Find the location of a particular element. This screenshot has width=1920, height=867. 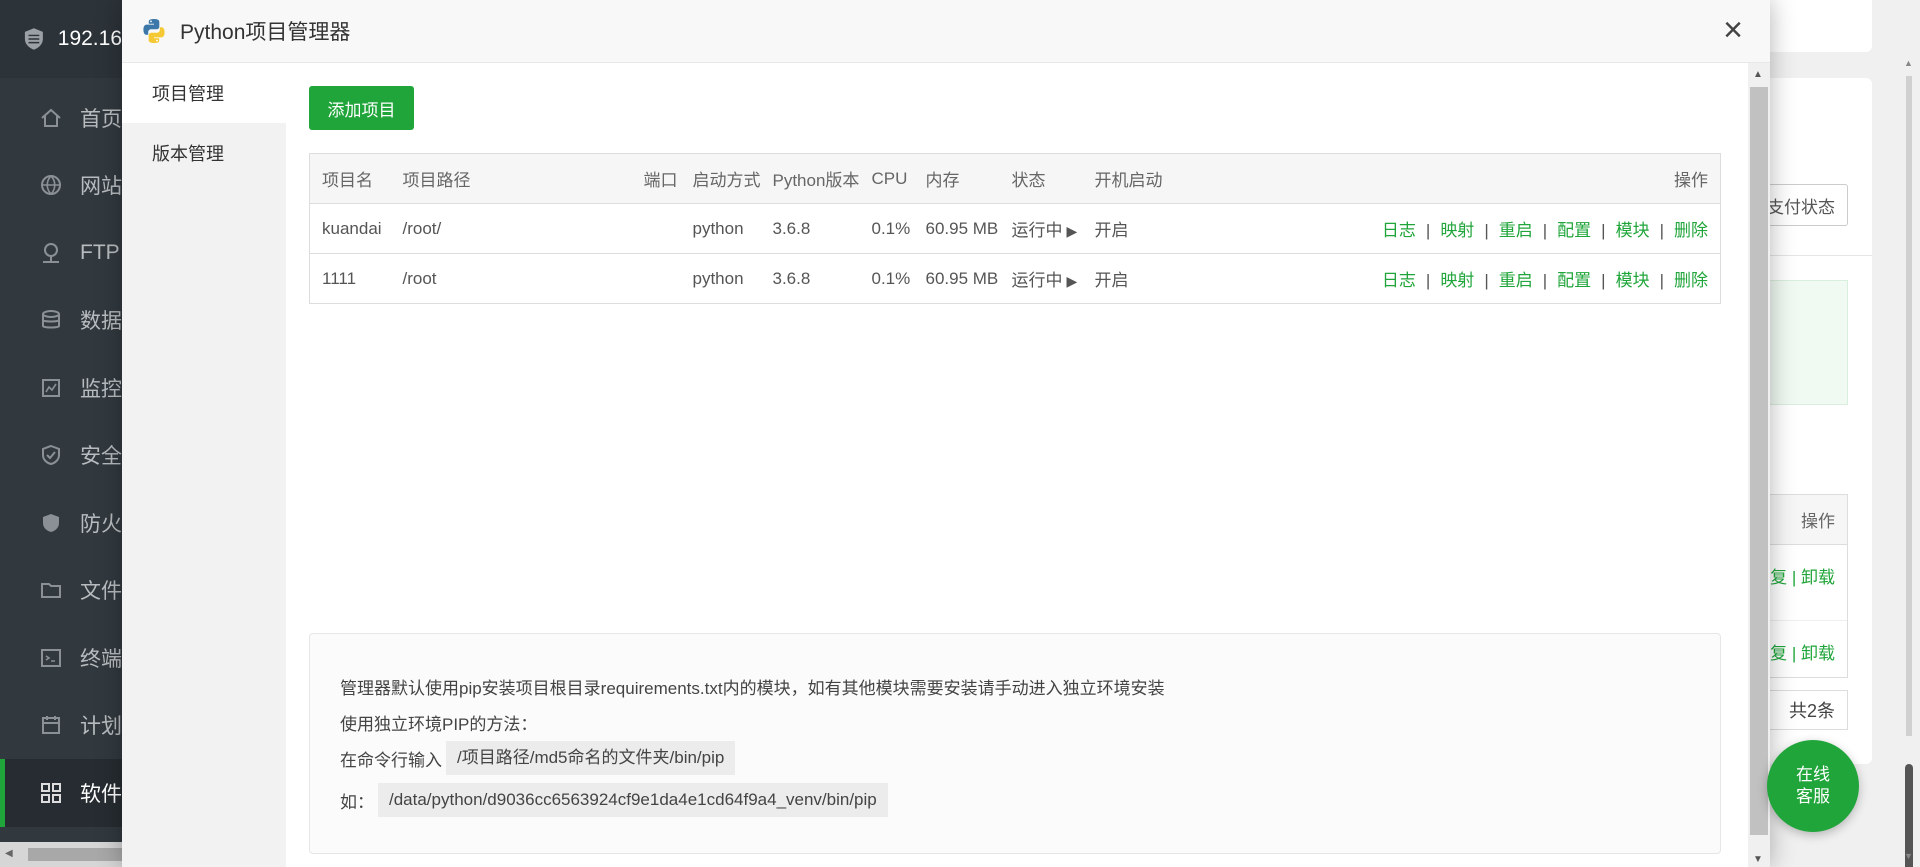

cell-path-link: /root/ is located at coordinates (511, 228).